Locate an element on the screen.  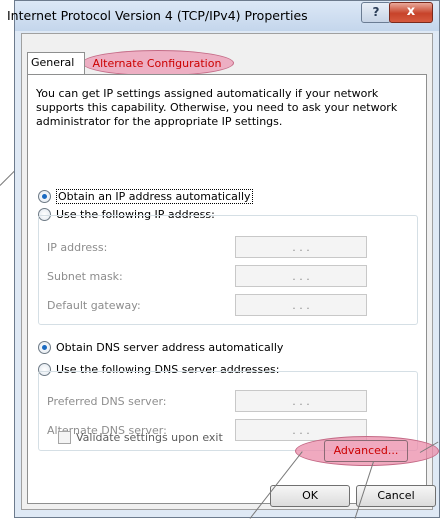
preferred-dns-label: Preferred DNS server: is located at coordinates (107, 401).